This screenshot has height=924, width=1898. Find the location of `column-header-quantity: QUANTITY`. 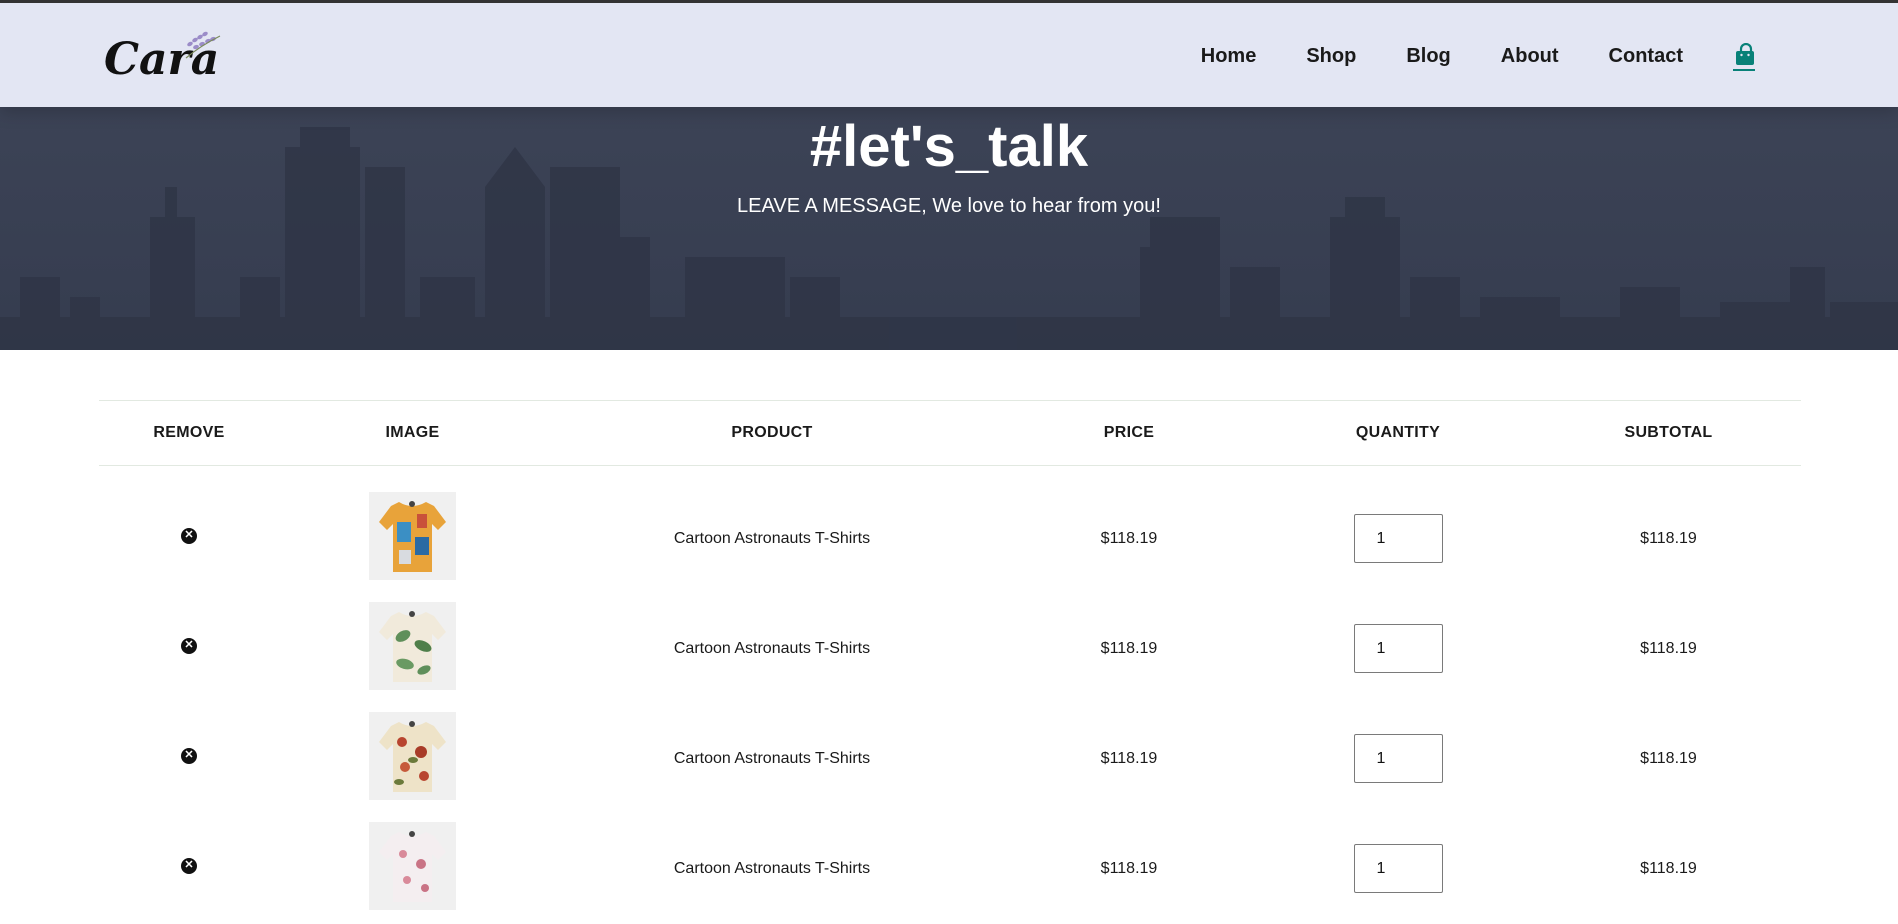

column-header-quantity: QUANTITY is located at coordinates (1398, 432).